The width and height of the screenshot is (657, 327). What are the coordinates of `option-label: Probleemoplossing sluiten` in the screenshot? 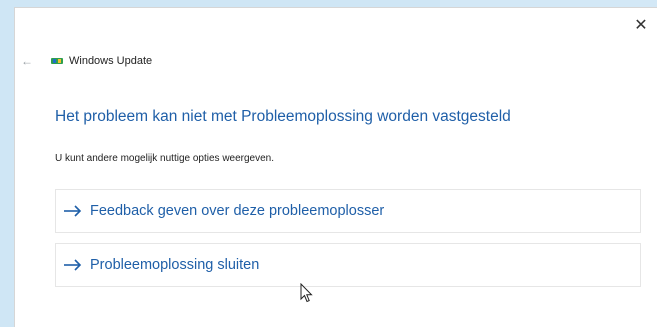 It's located at (175, 265).